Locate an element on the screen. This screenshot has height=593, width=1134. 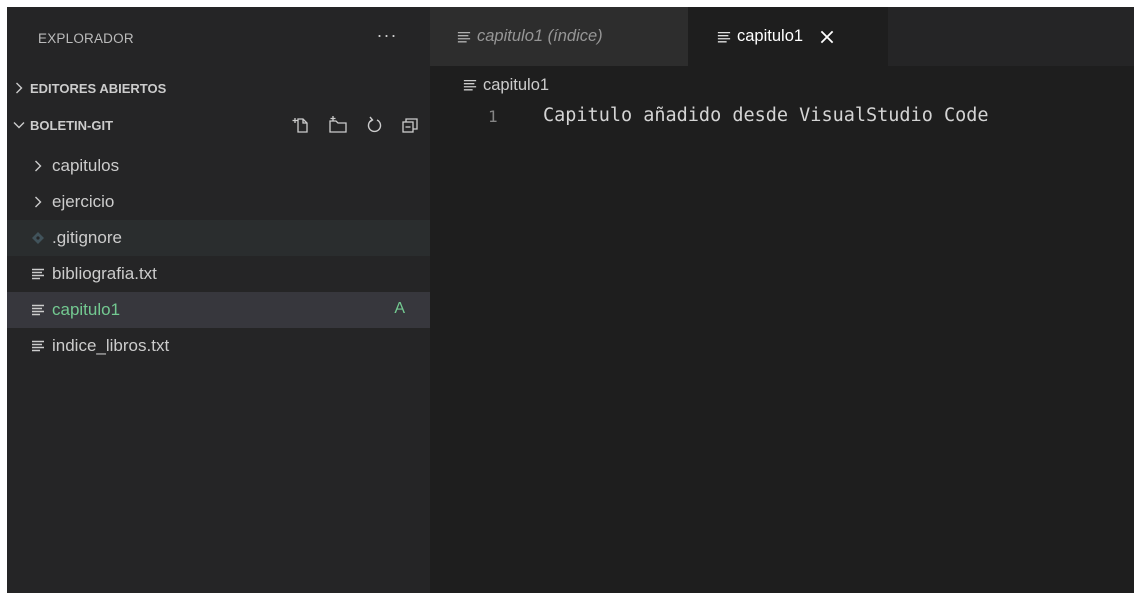
tab-capitulo1-indice: capitulo1 (índice) is located at coordinates (559, 36).